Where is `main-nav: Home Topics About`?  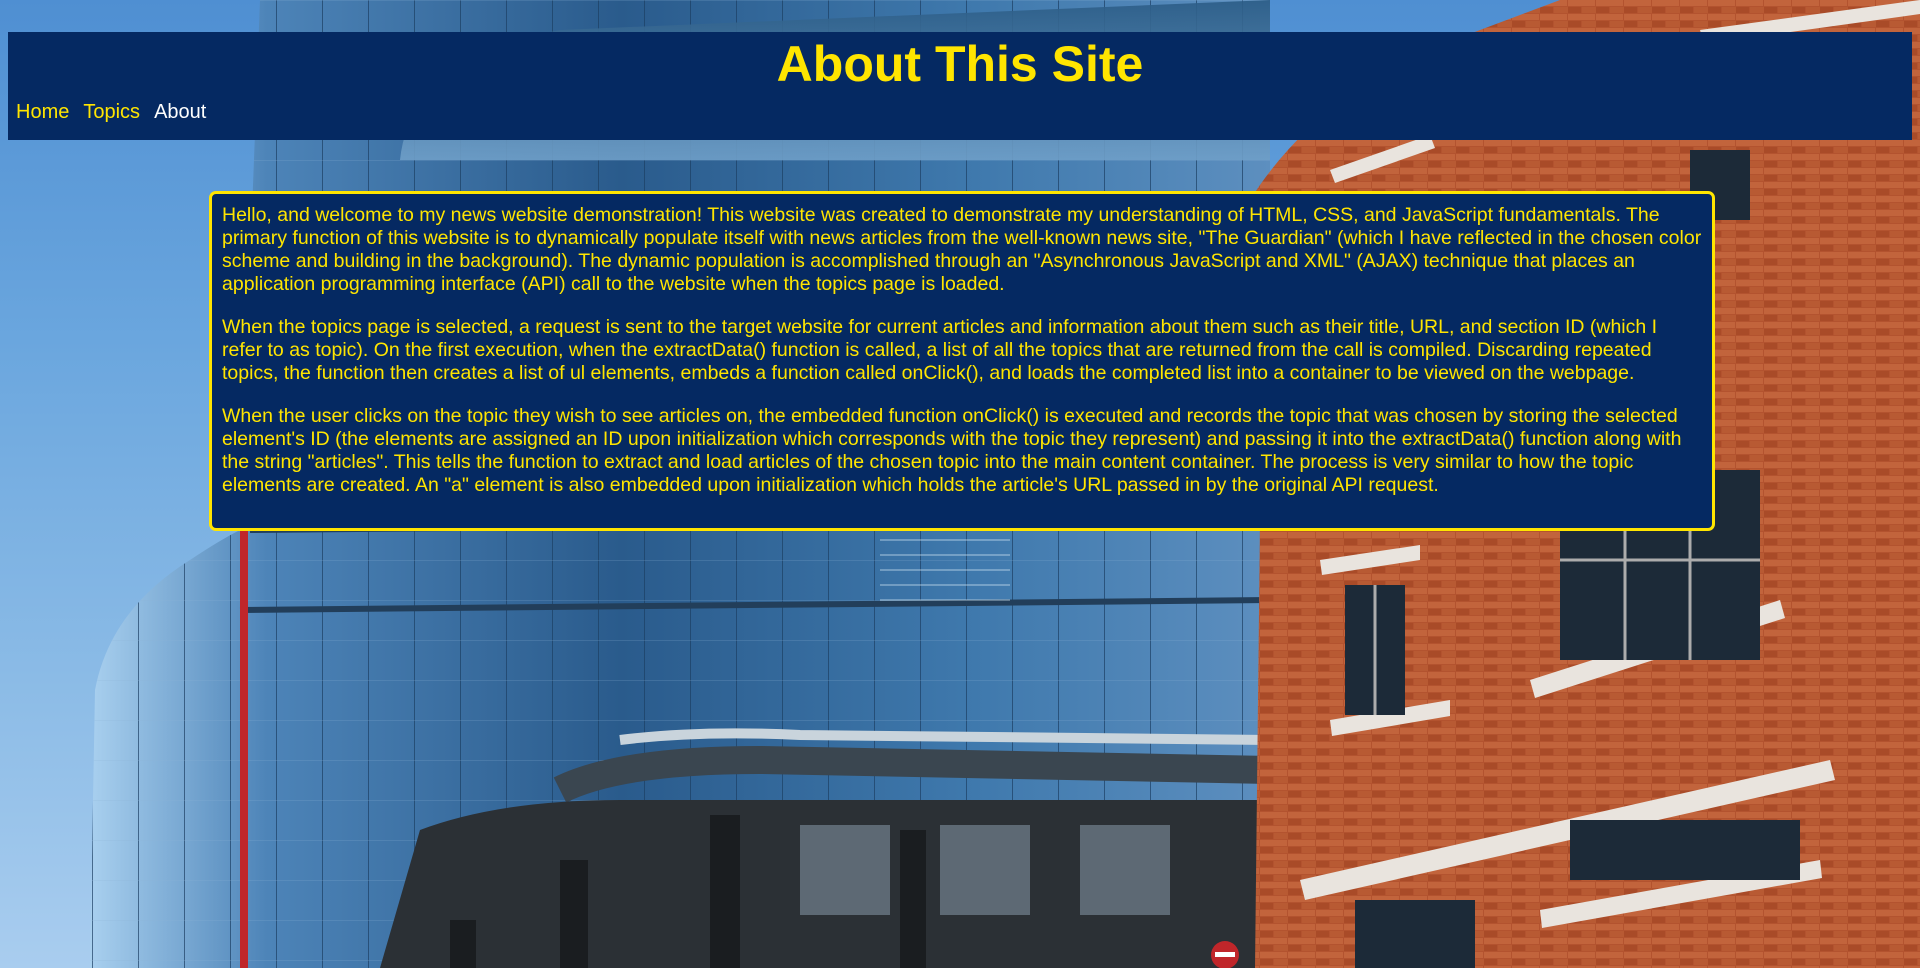 main-nav: Home Topics About is located at coordinates (111, 112).